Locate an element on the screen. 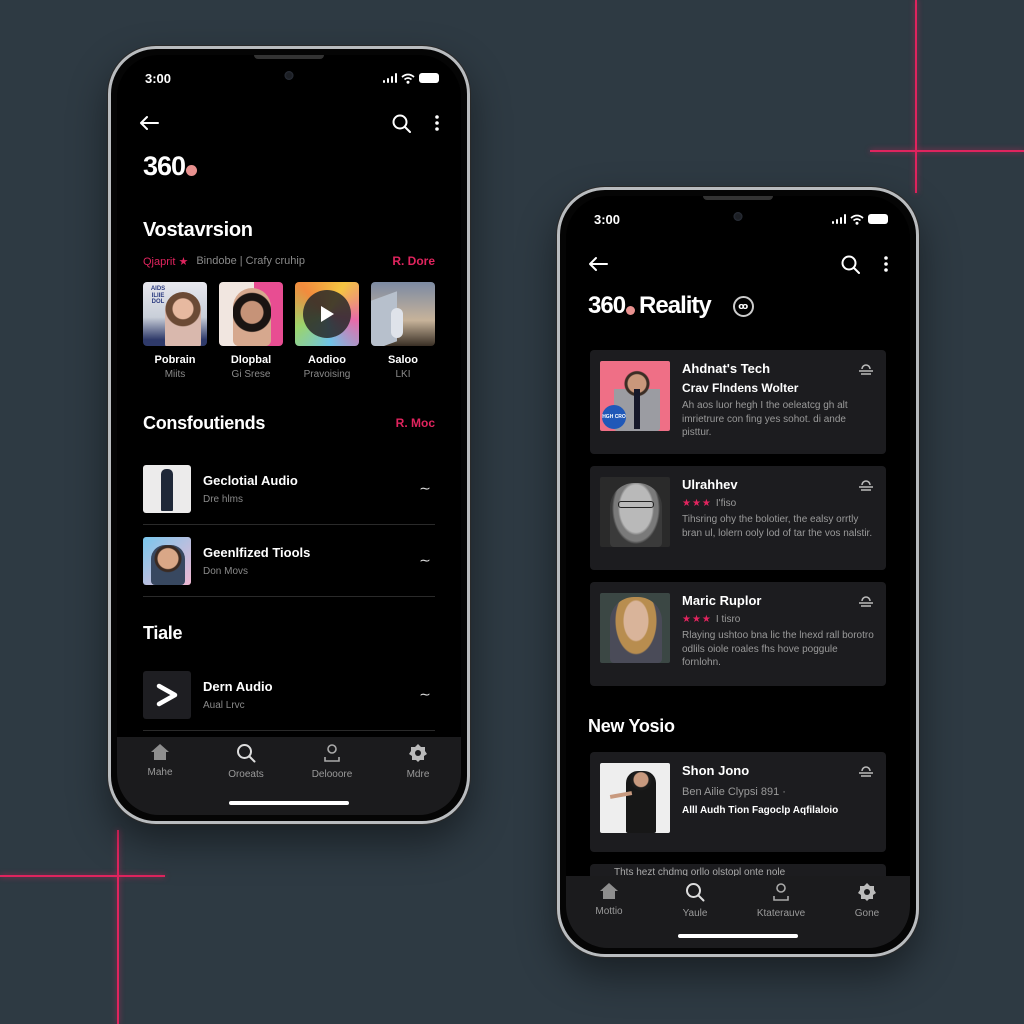 The width and height of the screenshot is (1024, 1024). brand-dot is located at coordinates (192, 170).